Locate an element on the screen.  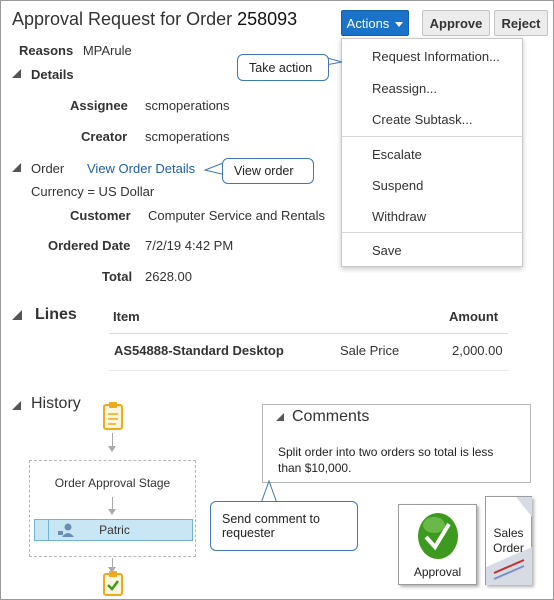
actions-label: Actions is located at coordinates (368, 23).